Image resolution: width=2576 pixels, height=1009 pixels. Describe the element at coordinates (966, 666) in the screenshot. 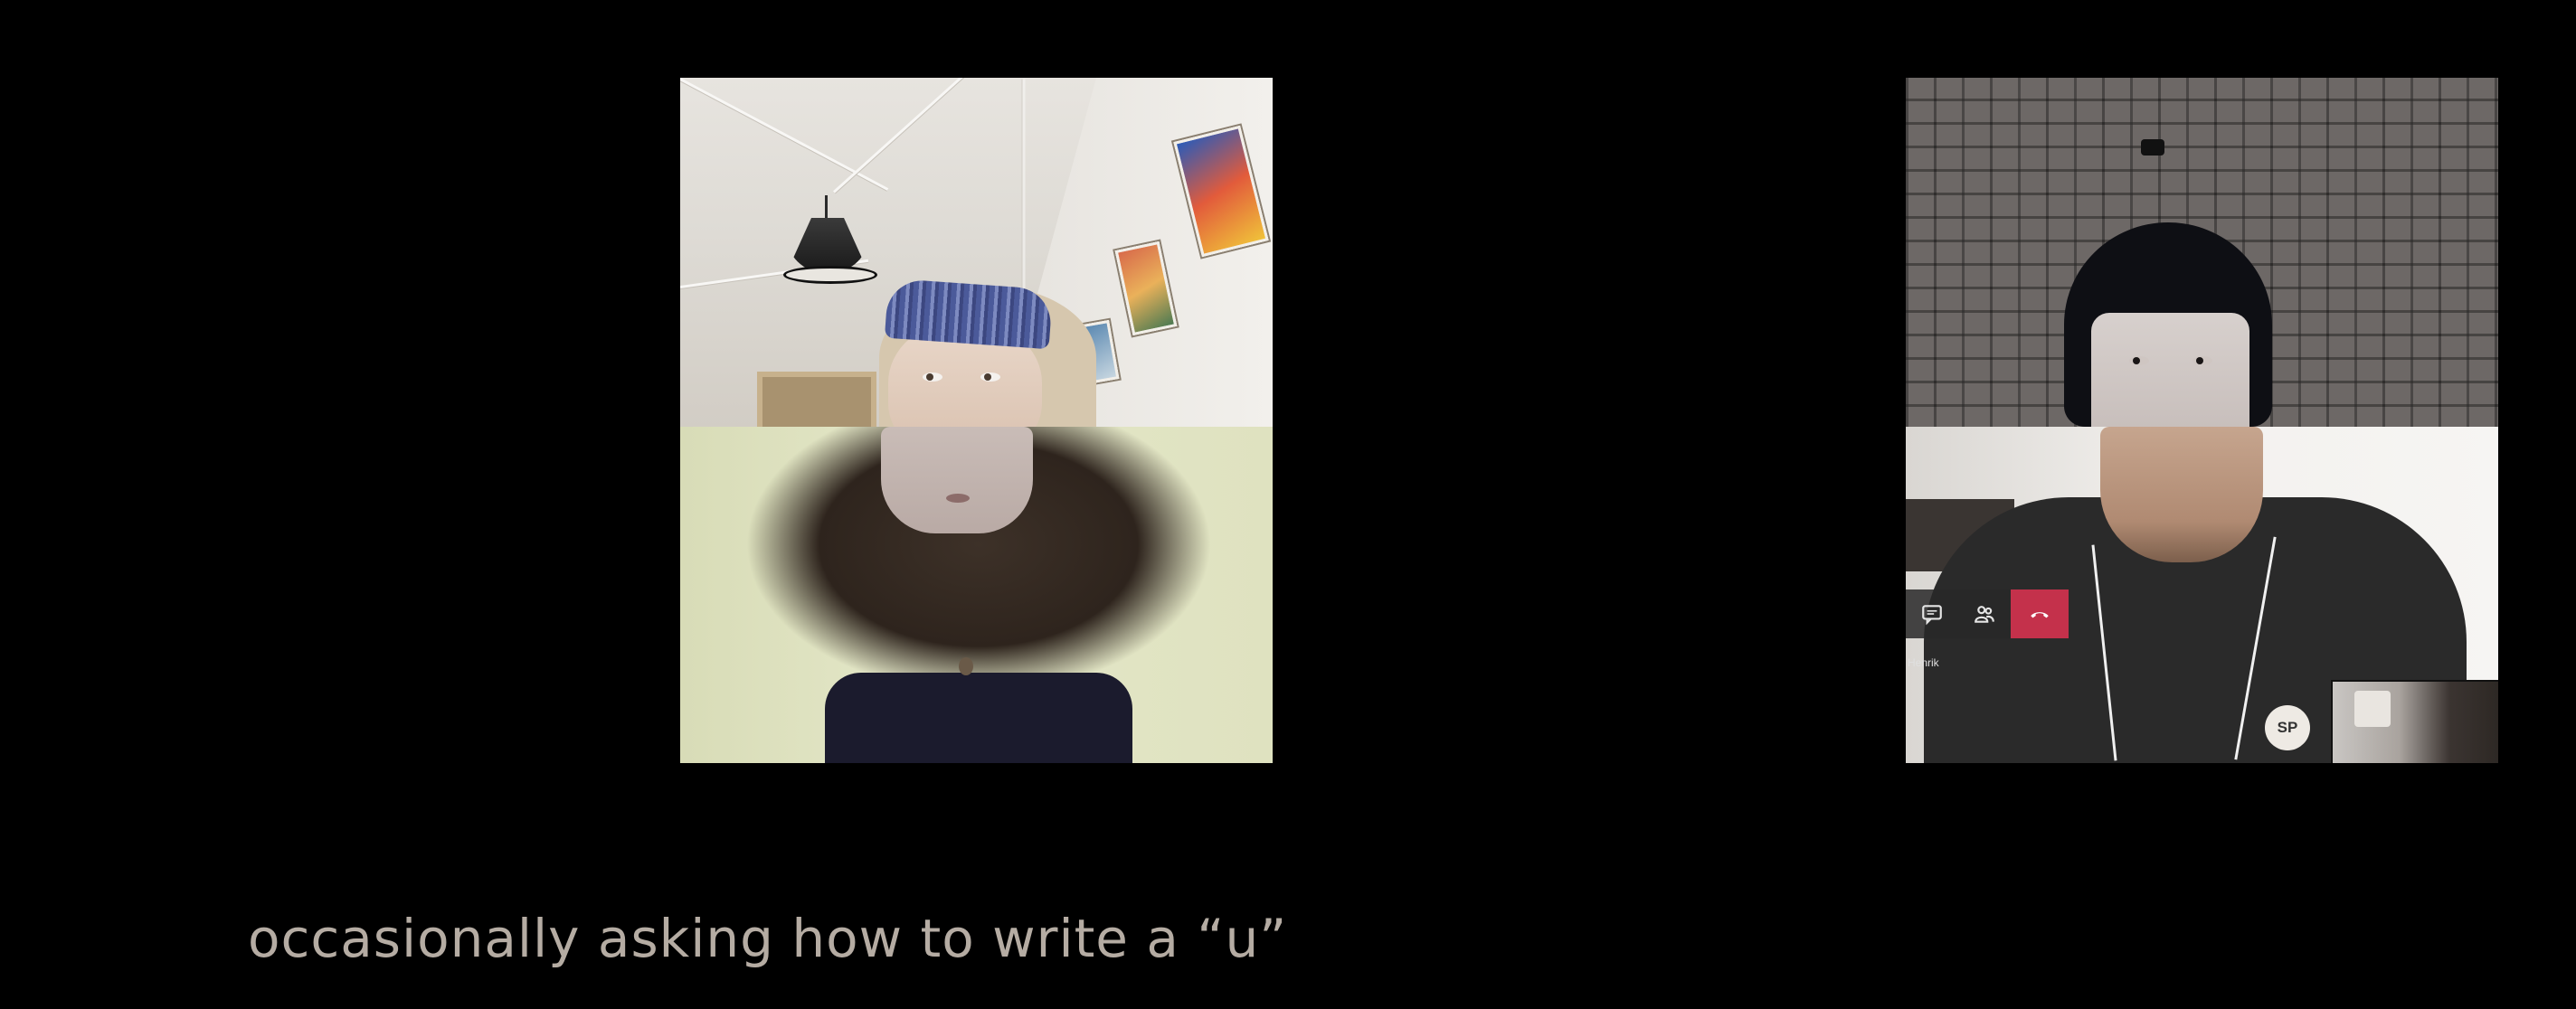

I see `necklace-pendant` at that location.